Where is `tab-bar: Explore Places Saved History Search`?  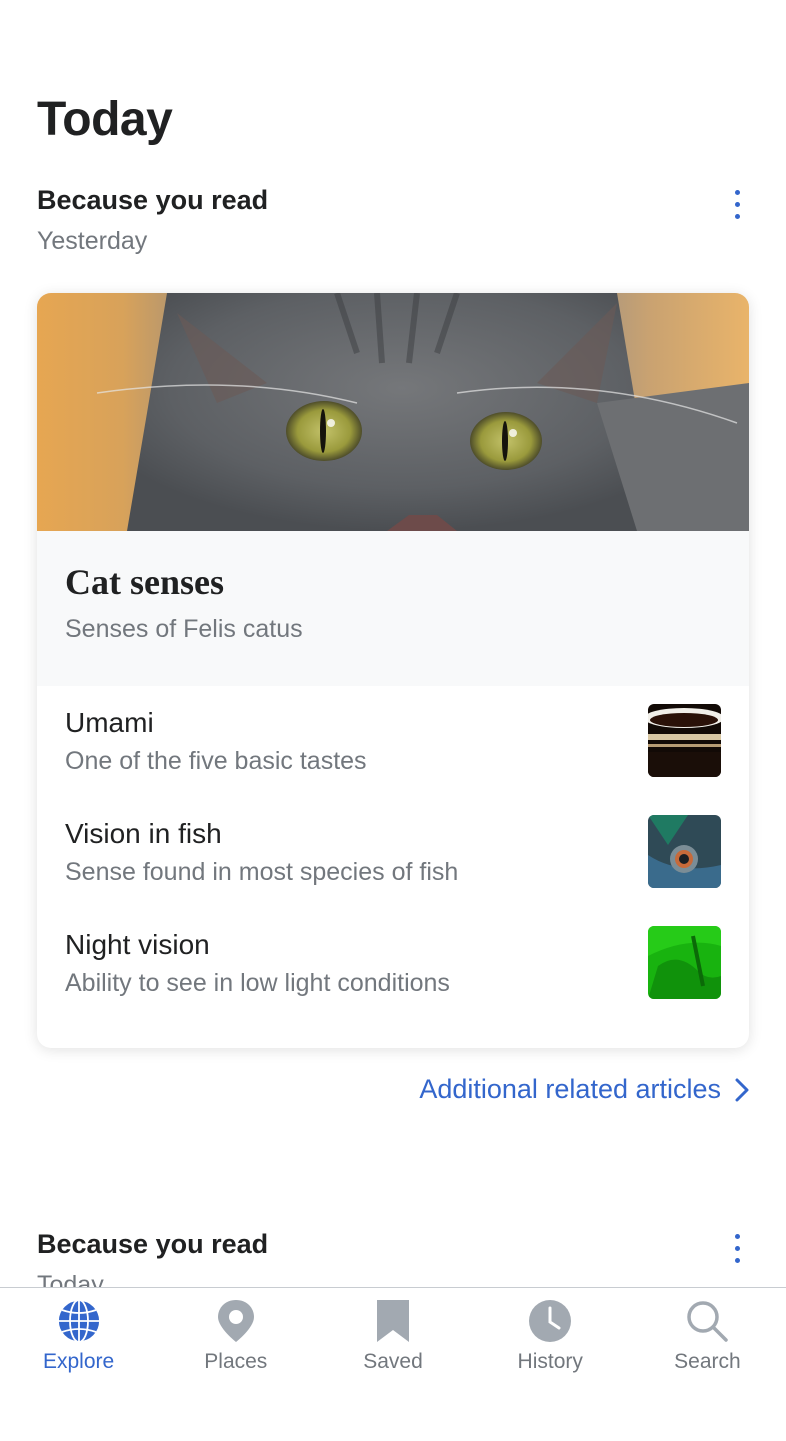
tab-bar: Explore Places Saved History Search is located at coordinates (393, 1364).